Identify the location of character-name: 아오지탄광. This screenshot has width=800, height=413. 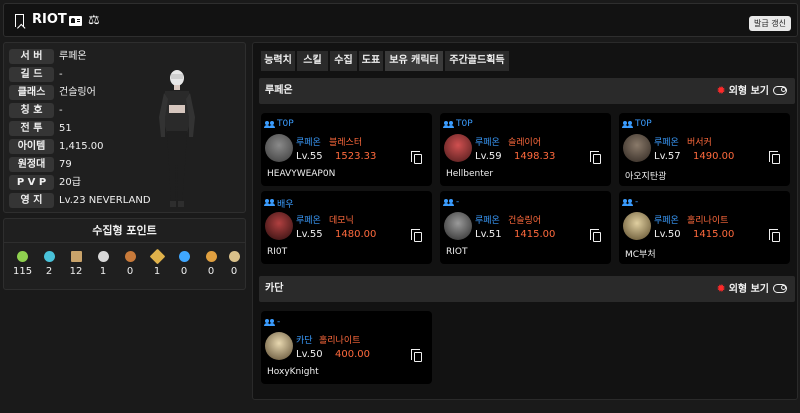
(646, 177).